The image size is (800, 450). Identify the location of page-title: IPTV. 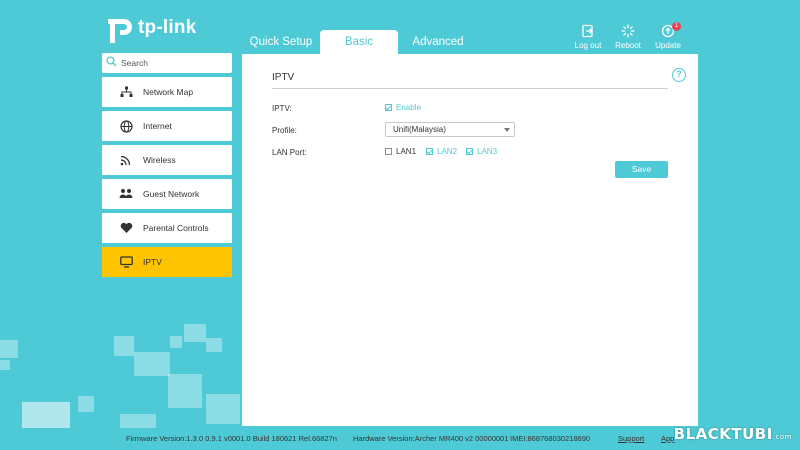
(283, 77).